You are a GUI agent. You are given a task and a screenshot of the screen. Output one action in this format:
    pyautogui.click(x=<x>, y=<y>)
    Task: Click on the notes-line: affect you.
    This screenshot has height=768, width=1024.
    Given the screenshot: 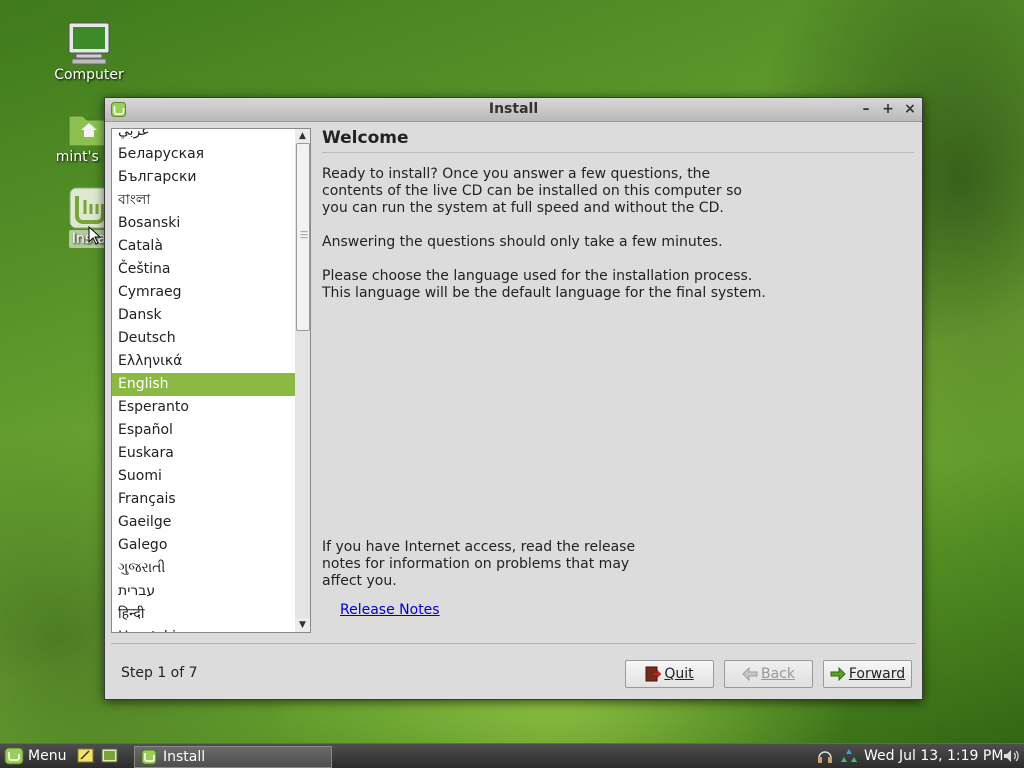 What is the action you would take?
    pyautogui.click(x=359, y=581)
    